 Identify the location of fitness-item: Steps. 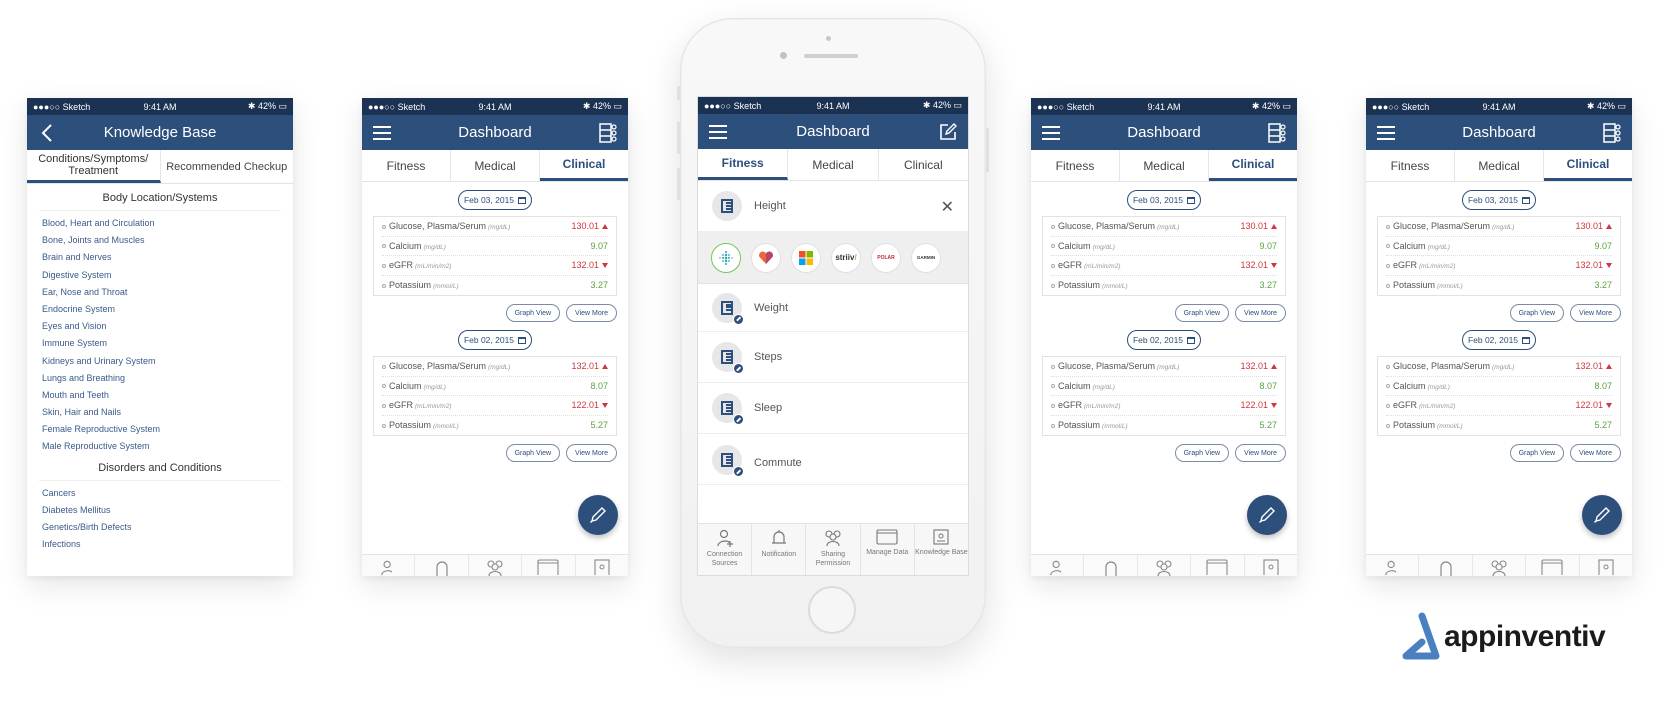
(833, 357).